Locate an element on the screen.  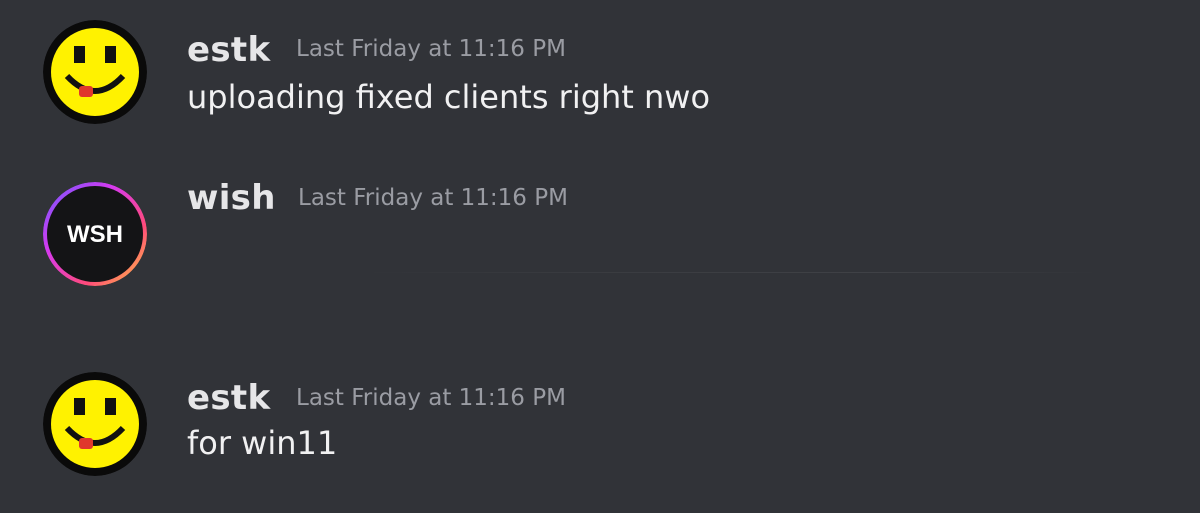
wsh-ring-icon: WSH is located at coordinates (95, 234).